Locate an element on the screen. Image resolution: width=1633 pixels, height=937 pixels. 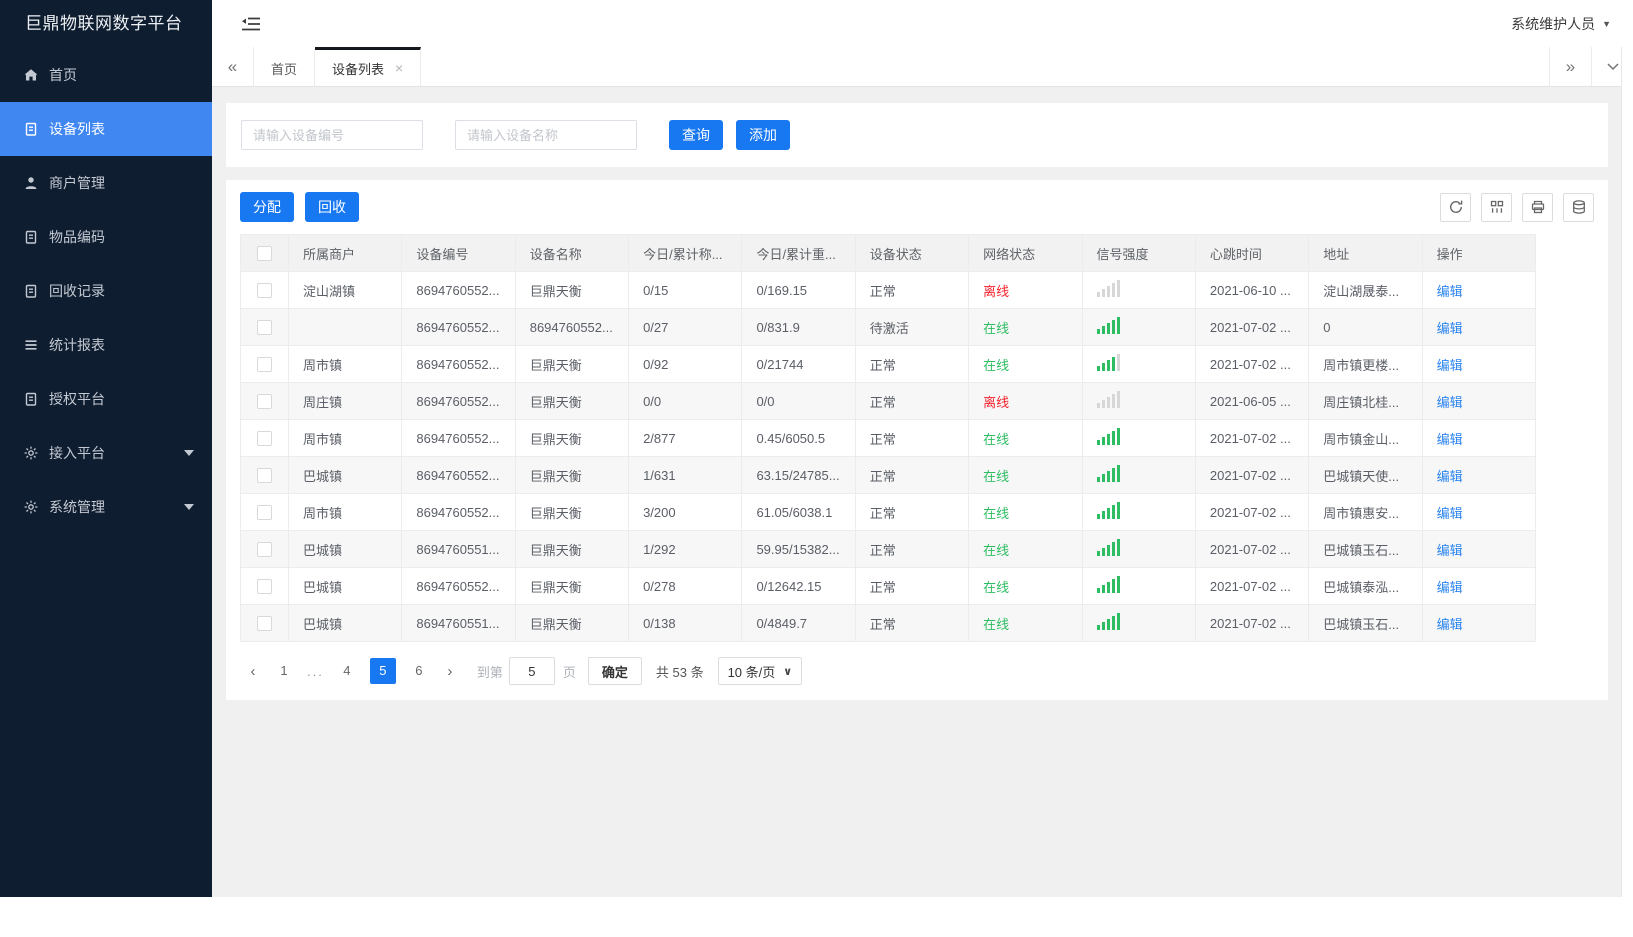
column-header: 设备编号 is located at coordinates (458, 253).